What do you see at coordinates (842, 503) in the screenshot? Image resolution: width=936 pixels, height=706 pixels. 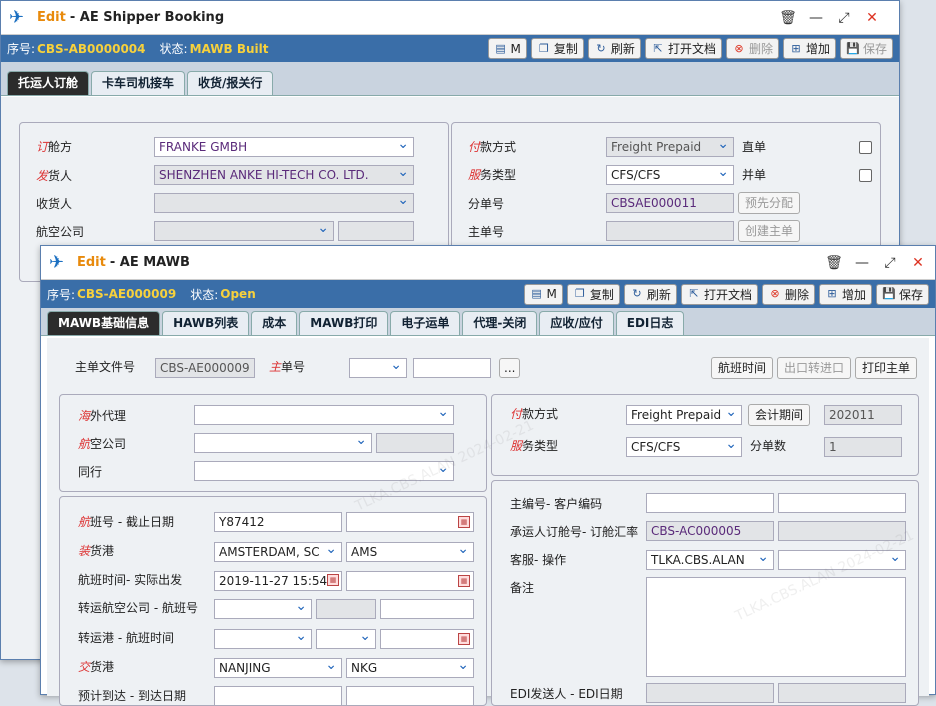 I see `customer-code-input` at bounding box center [842, 503].